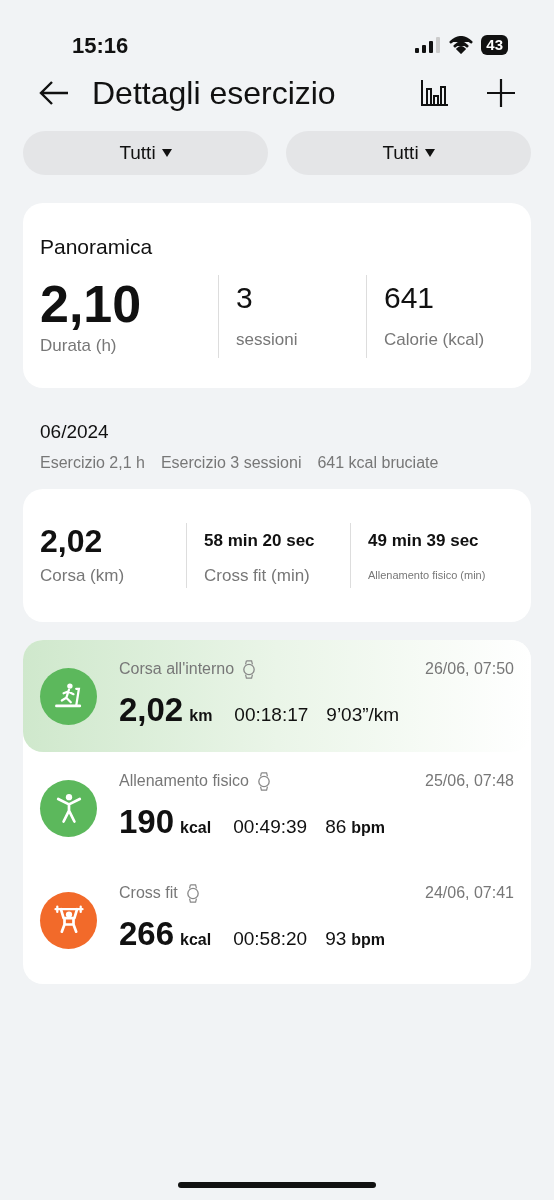 The height and width of the screenshot is (1200, 554). What do you see at coordinates (245, 297) in the screenshot?
I see `stat-value: 3` at bounding box center [245, 297].